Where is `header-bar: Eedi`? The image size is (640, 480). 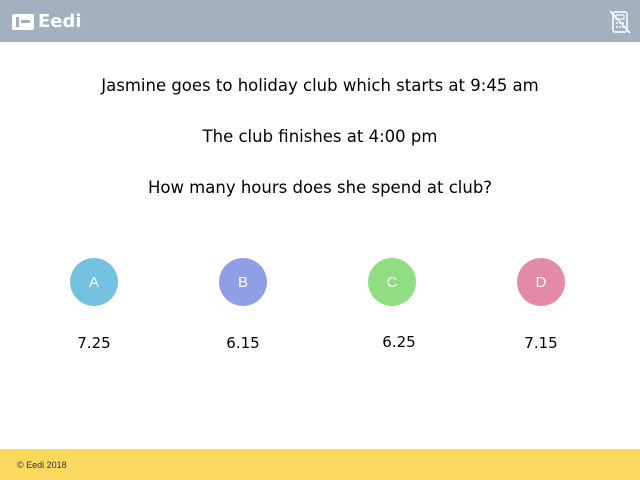
header-bar: Eedi is located at coordinates (320, 21).